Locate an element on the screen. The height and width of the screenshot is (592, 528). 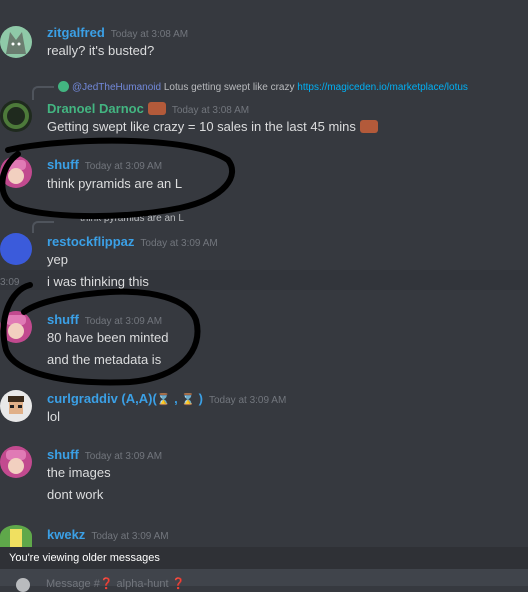
message-text: lol is located at coordinates (54, 416).